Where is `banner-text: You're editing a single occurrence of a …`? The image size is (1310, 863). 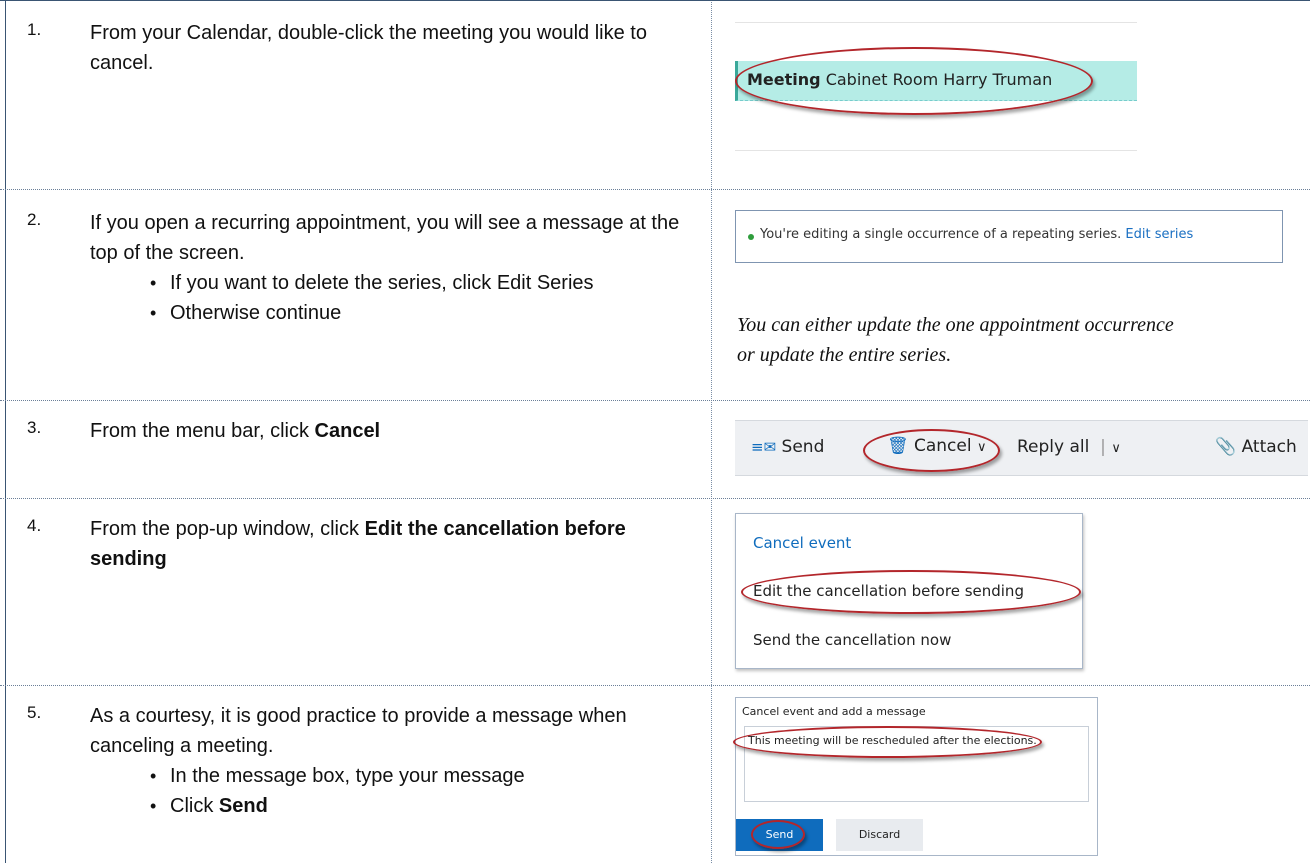
banner-text: You're editing a single occurrence of a … is located at coordinates (941, 234).